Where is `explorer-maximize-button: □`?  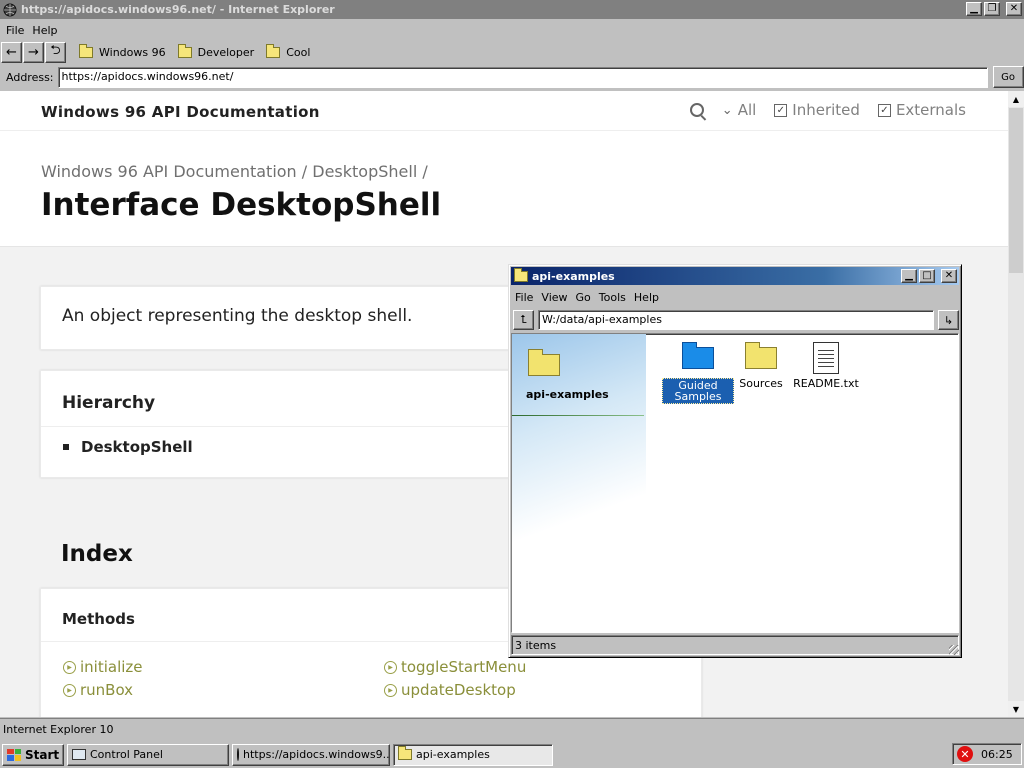
explorer-maximize-button: □ is located at coordinates (927, 276).